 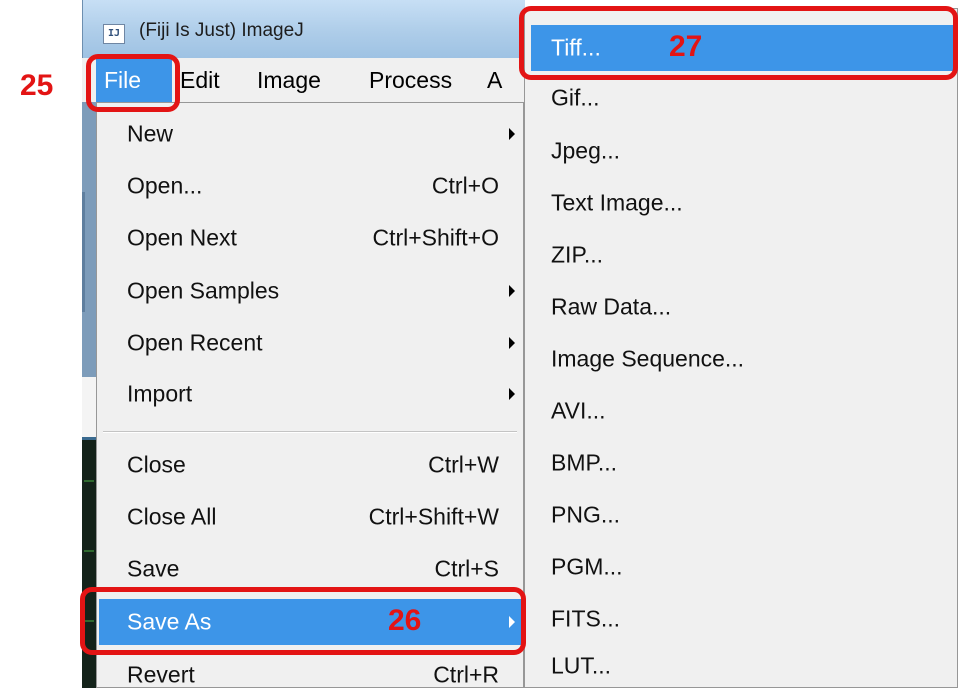 I want to click on annotation-number: 25, so click(x=37, y=85).